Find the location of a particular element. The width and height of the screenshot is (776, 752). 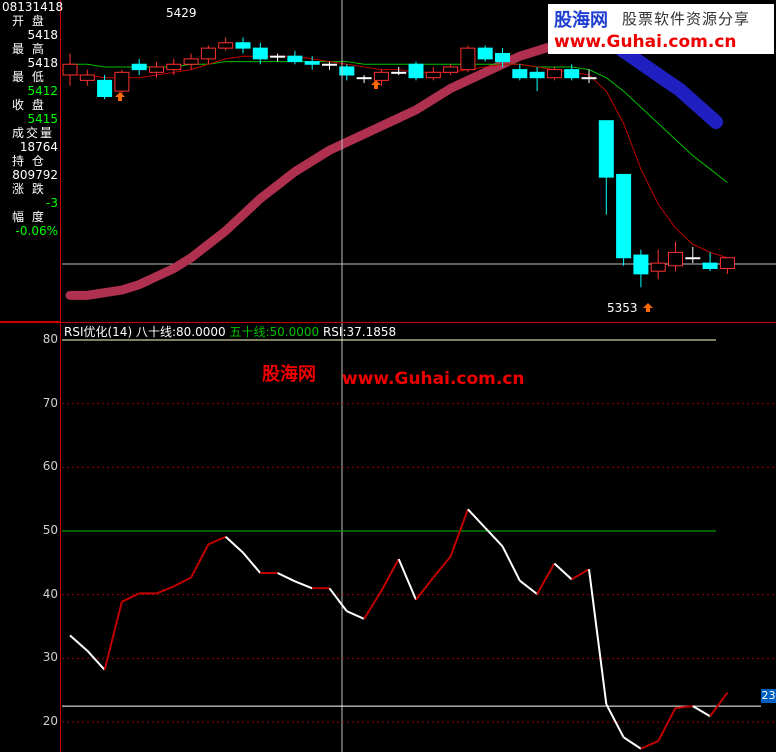

quote-date: 08131418 is located at coordinates (33, 7).